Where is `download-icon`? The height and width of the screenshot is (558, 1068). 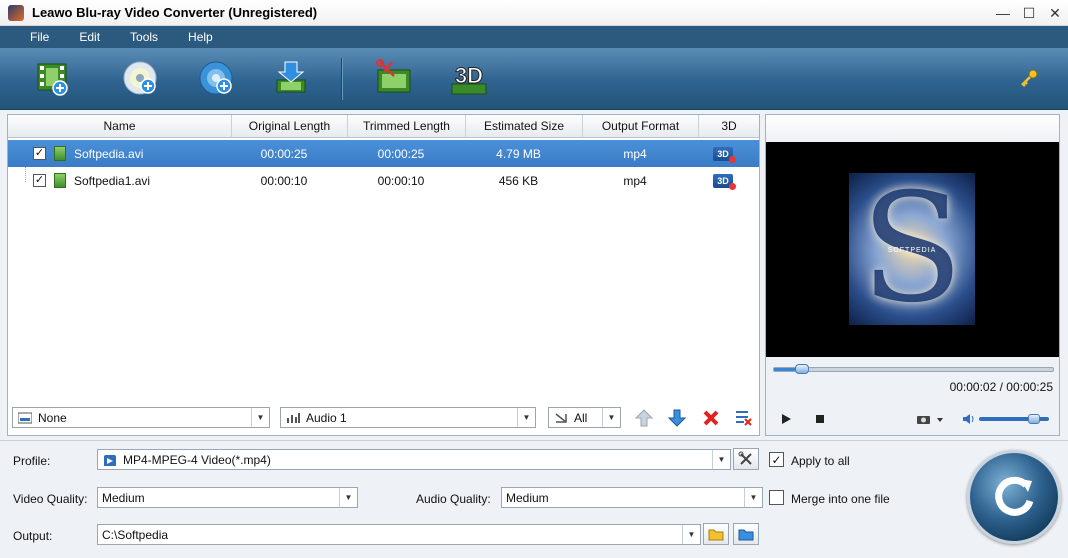 download-icon is located at coordinates (291, 77).